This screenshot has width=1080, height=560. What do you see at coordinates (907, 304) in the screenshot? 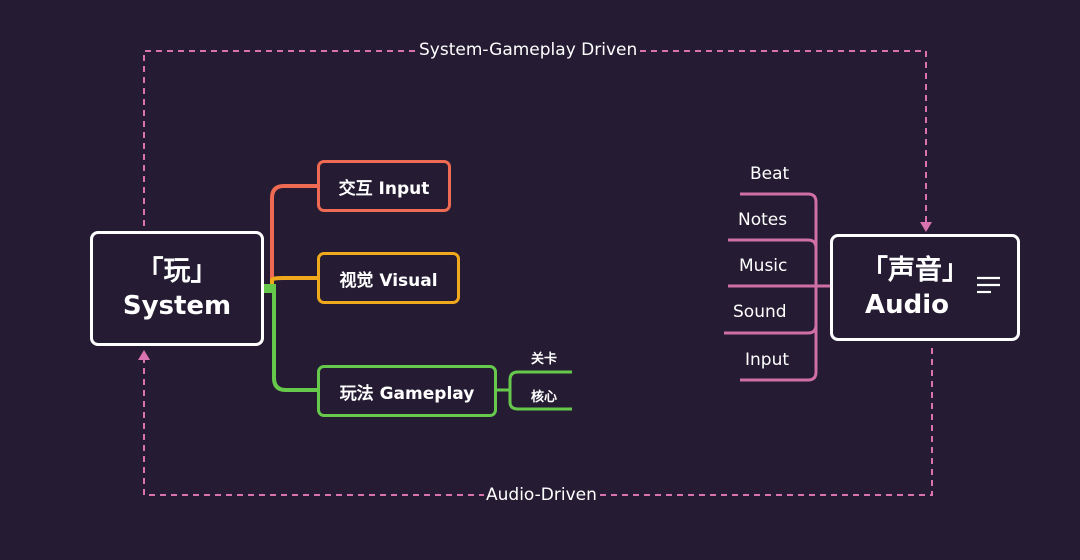
I see `audio-title-en: Audio` at bounding box center [907, 304].